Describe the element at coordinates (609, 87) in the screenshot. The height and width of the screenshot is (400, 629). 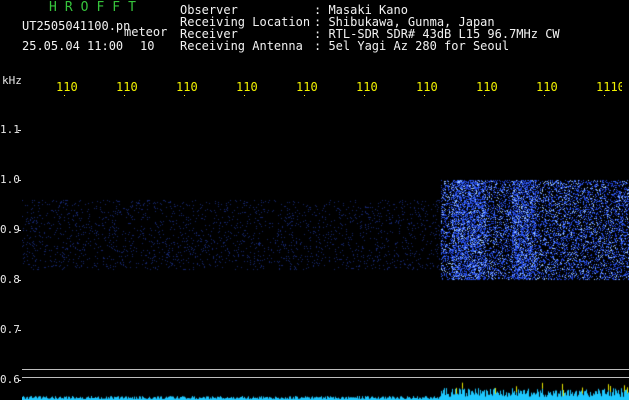
I see `x-tick-label: 1110` at that location.